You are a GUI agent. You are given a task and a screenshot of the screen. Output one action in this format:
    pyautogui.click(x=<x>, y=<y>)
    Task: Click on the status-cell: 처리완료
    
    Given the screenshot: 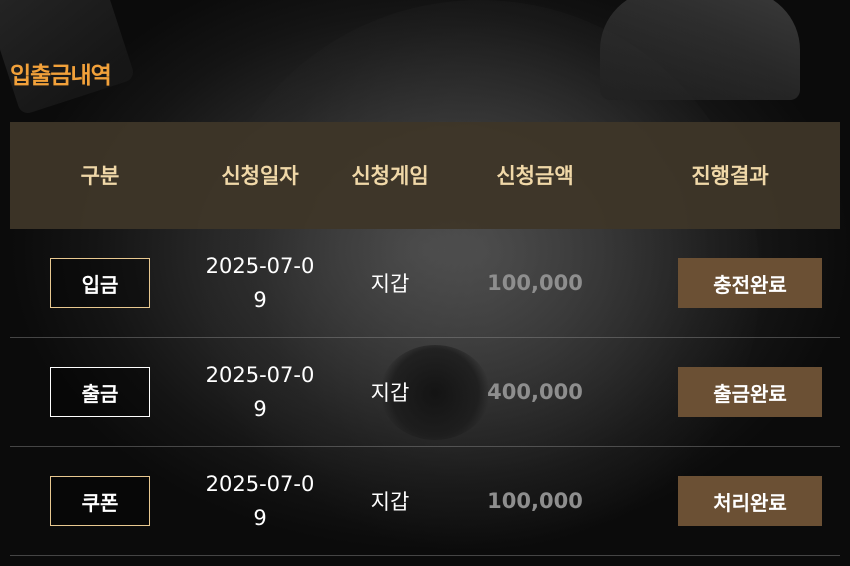 What is the action you would take?
    pyautogui.click(x=730, y=501)
    